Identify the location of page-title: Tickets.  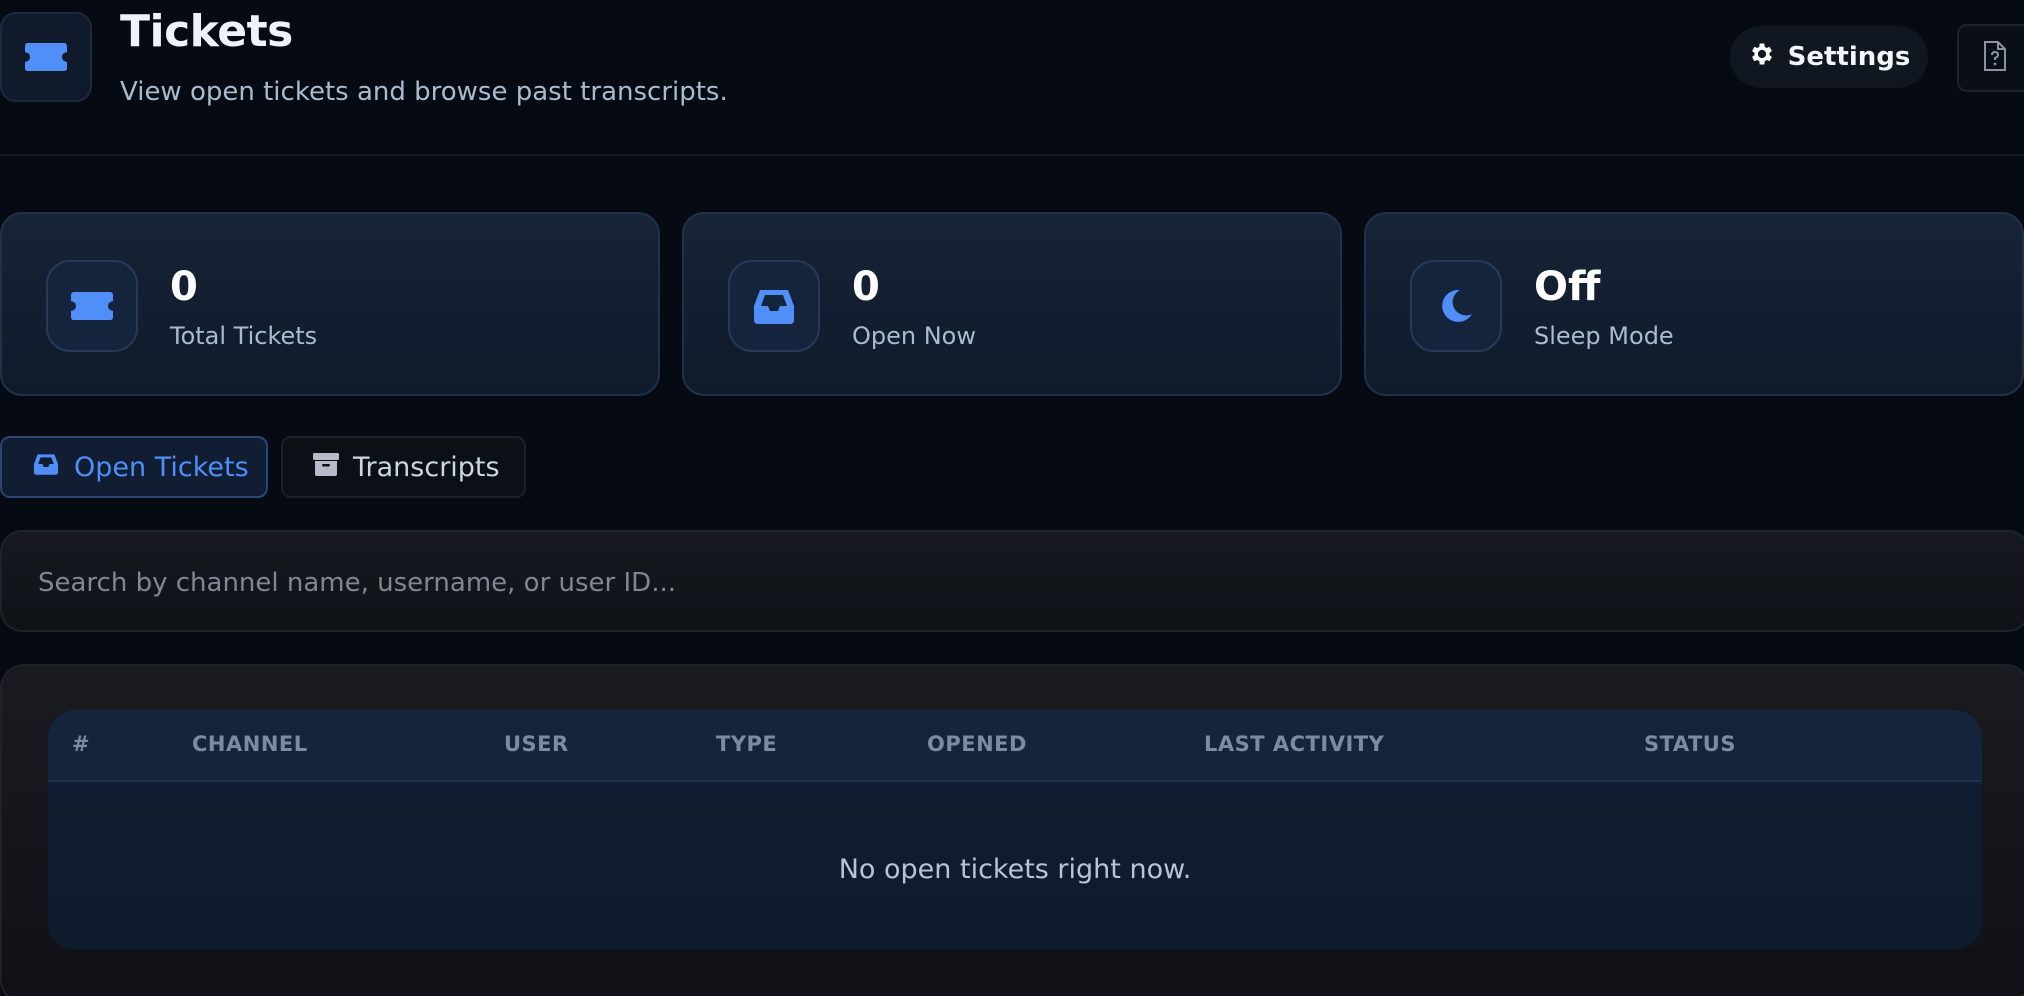
(206, 31).